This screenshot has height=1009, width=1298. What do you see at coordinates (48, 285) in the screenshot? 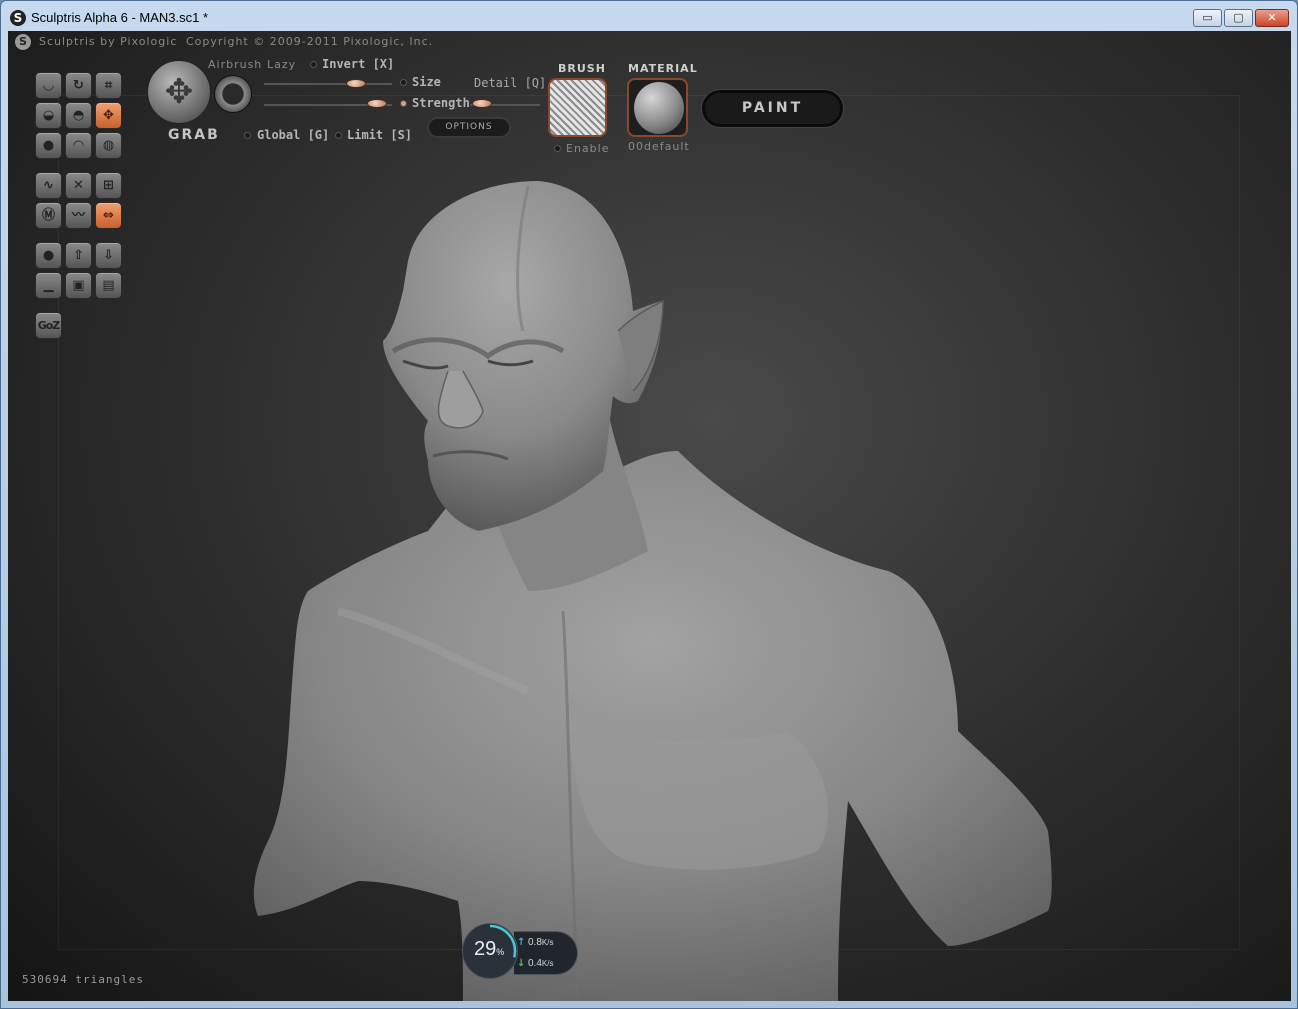
I see `new-plane-button: ▁` at bounding box center [48, 285].